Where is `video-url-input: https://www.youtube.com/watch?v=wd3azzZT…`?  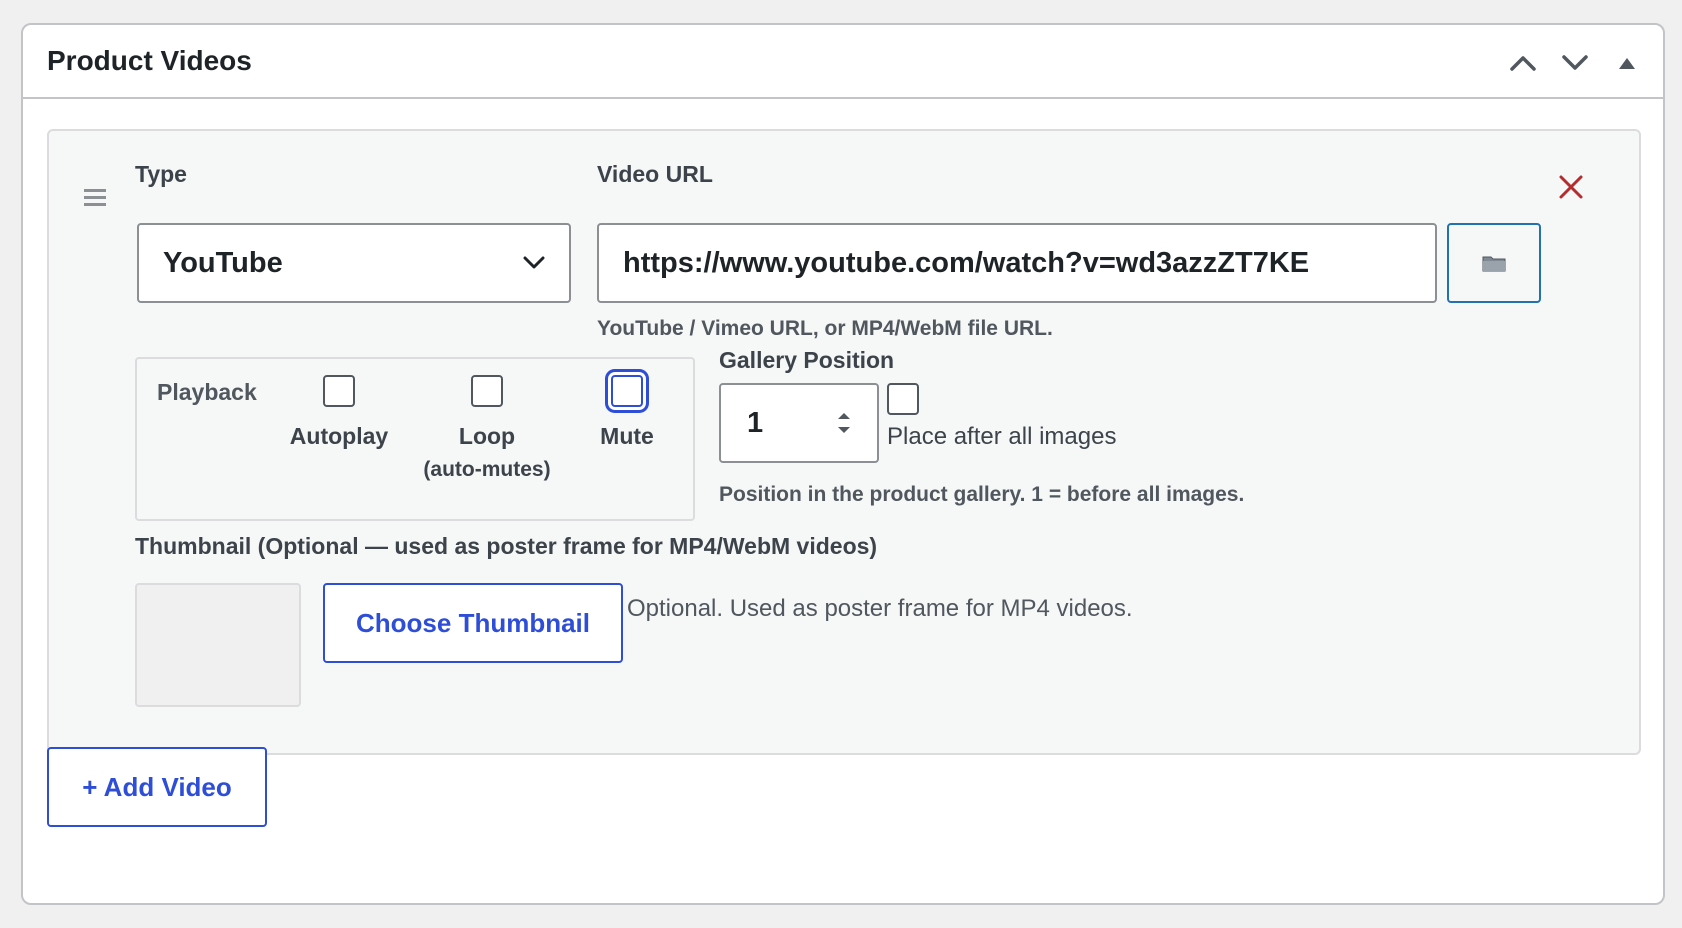 video-url-input: https://www.youtube.com/watch?v=wd3azzZT… is located at coordinates (1017, 263).